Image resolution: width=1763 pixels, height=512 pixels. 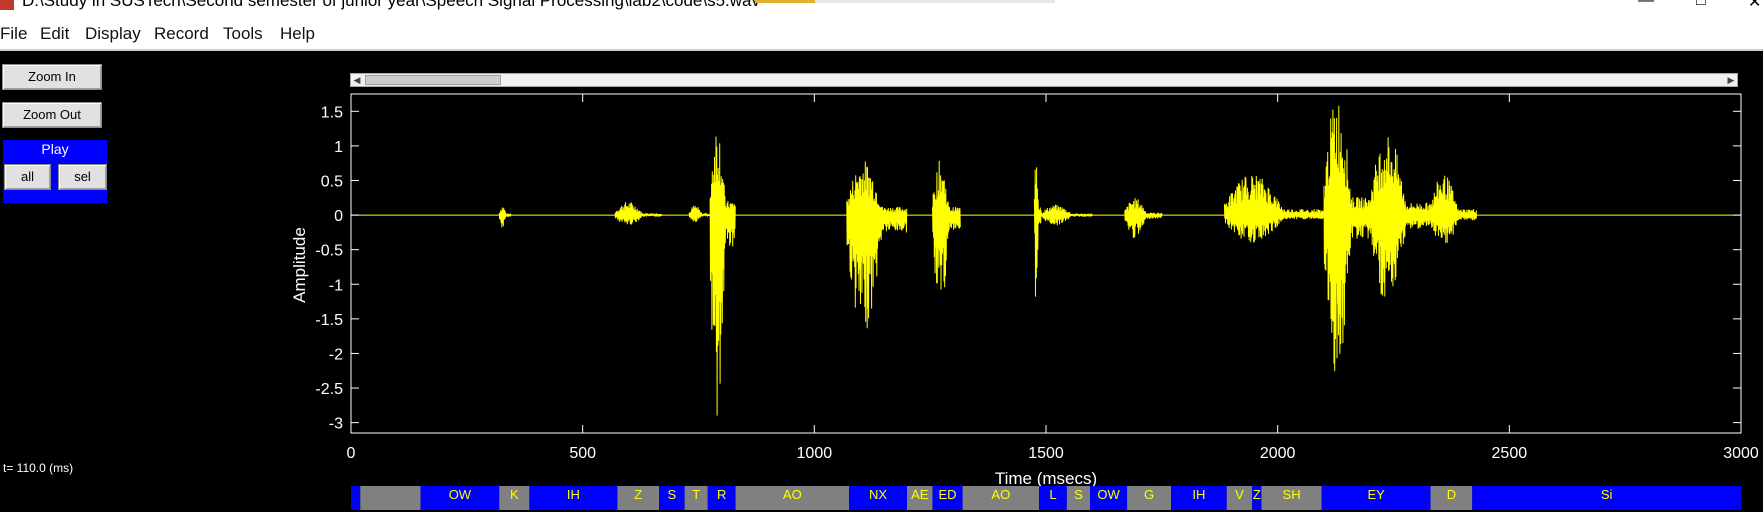 I want to click on x-tick-label: 1000, so click(x=815, y=453).